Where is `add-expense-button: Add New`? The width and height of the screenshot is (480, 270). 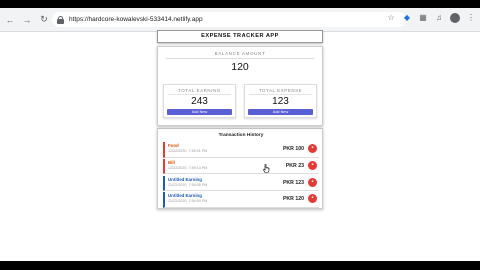 add-expense-button: Add New is located at coordinates (280, 112).